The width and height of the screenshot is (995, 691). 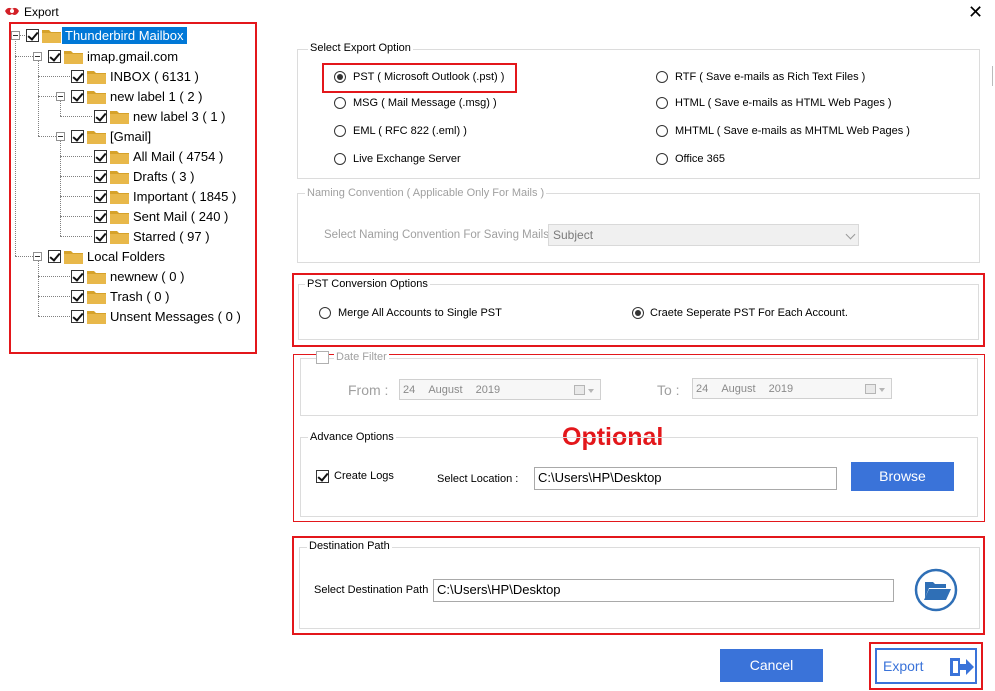 What do you see at coordinates (322, 357) in the screenshot?
I see `date-filter-checkbox` at bounding box center [322, 357].